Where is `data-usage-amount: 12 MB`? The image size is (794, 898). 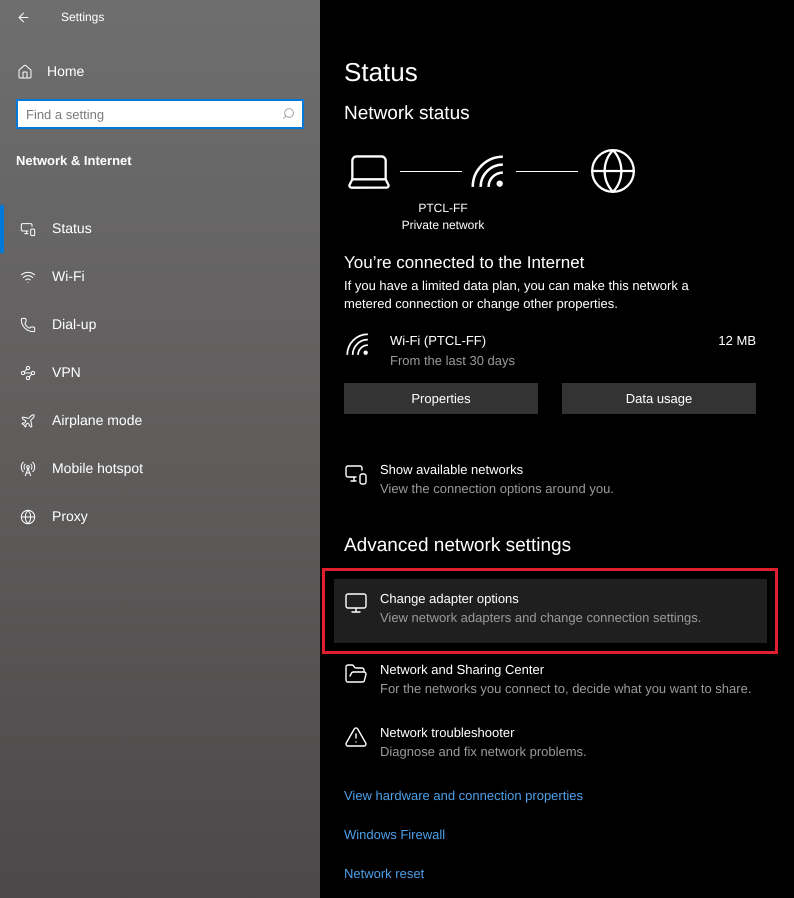 data-usage-amount: 12 MB is located at coordinates (737, 341).